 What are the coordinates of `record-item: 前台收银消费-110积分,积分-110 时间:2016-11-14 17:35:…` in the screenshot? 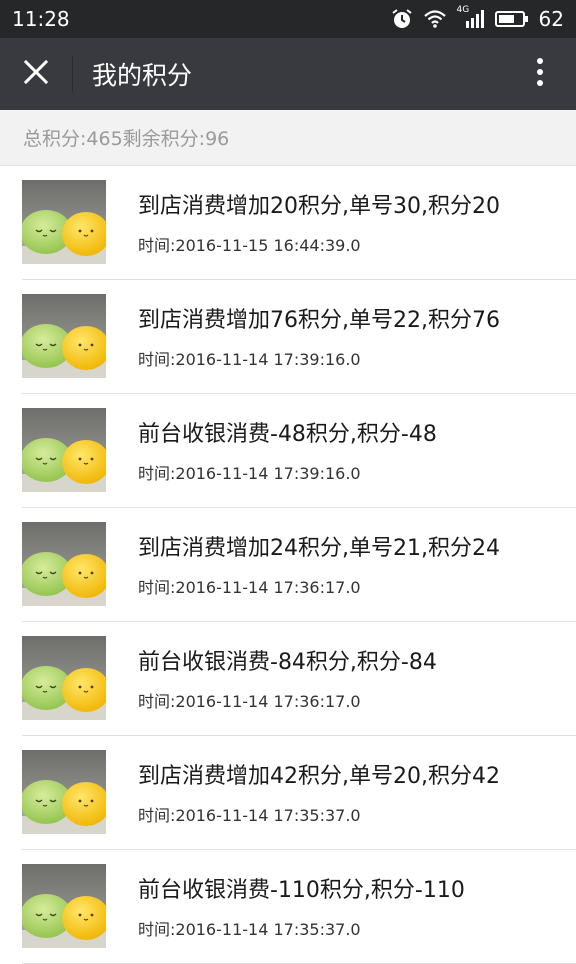 It's located at (288, 907).